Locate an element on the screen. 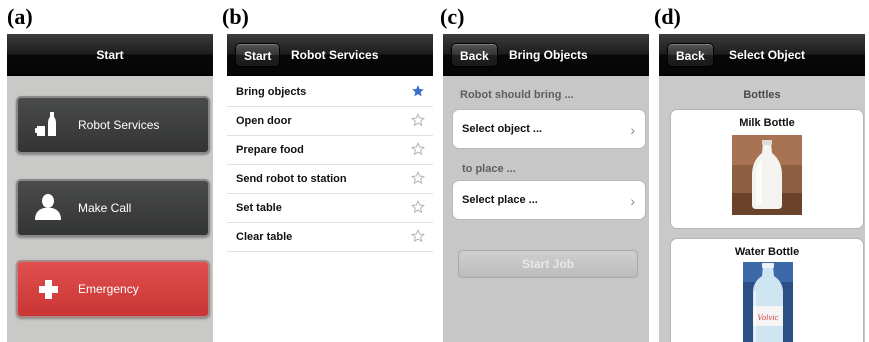  service-label: Send robot to station is located at coordinates (291, 179).